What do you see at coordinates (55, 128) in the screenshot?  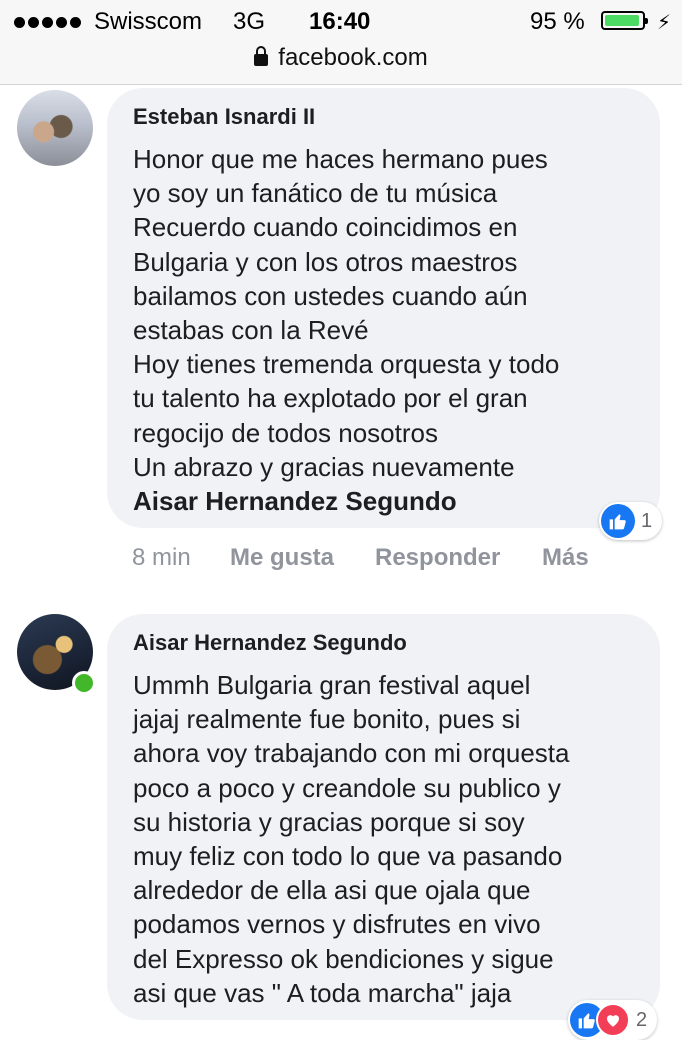 I see `avatar` at bounding box center [55, 128].